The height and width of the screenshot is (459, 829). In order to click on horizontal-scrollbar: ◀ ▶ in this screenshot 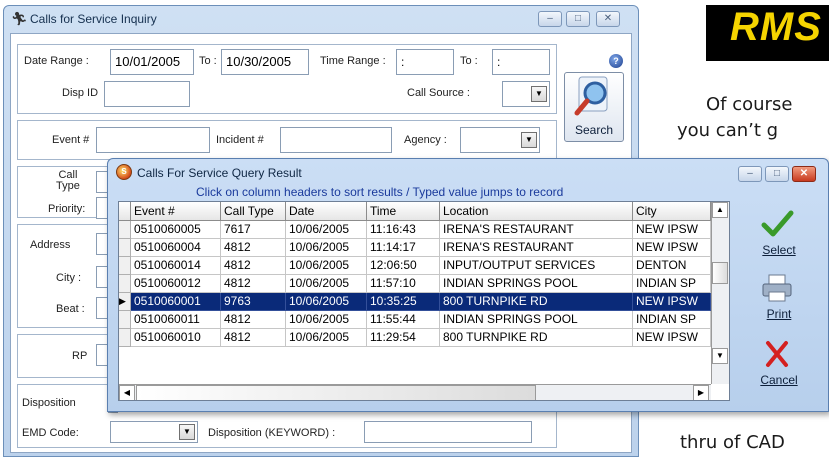, I will do `click(415, 392)`.